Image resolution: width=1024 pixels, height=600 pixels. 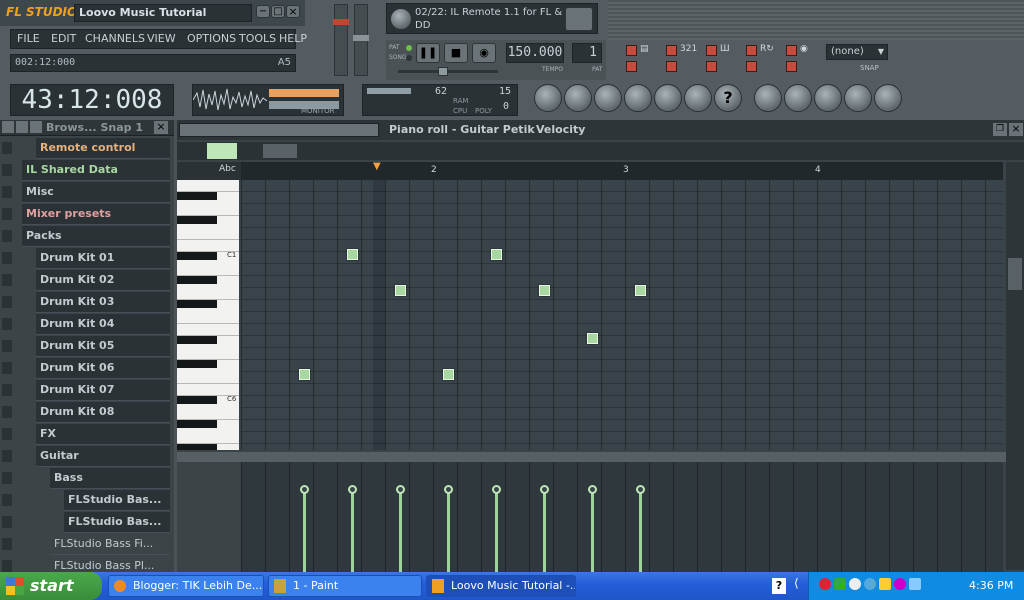 I want to click on browser-up-icon, so click(x=36, y=127).